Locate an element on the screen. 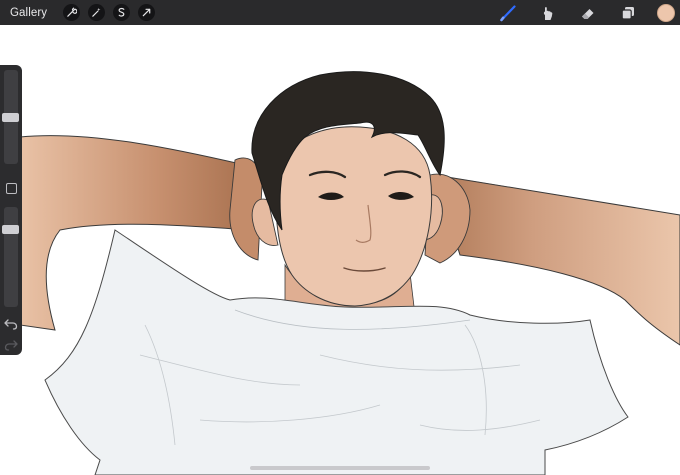 The width and height of the screenshot is (680, 475). smudge-tool is located at coordinates (548, 13).